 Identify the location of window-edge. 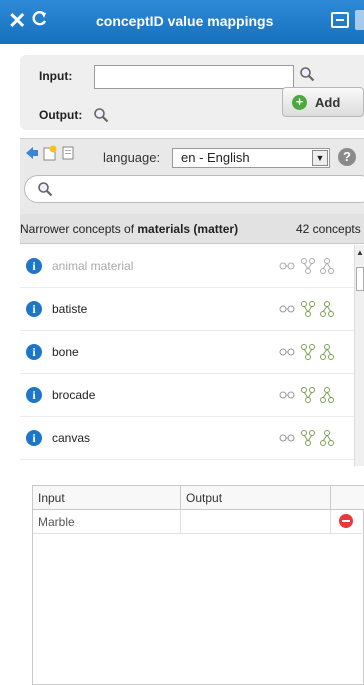
(359, 20).